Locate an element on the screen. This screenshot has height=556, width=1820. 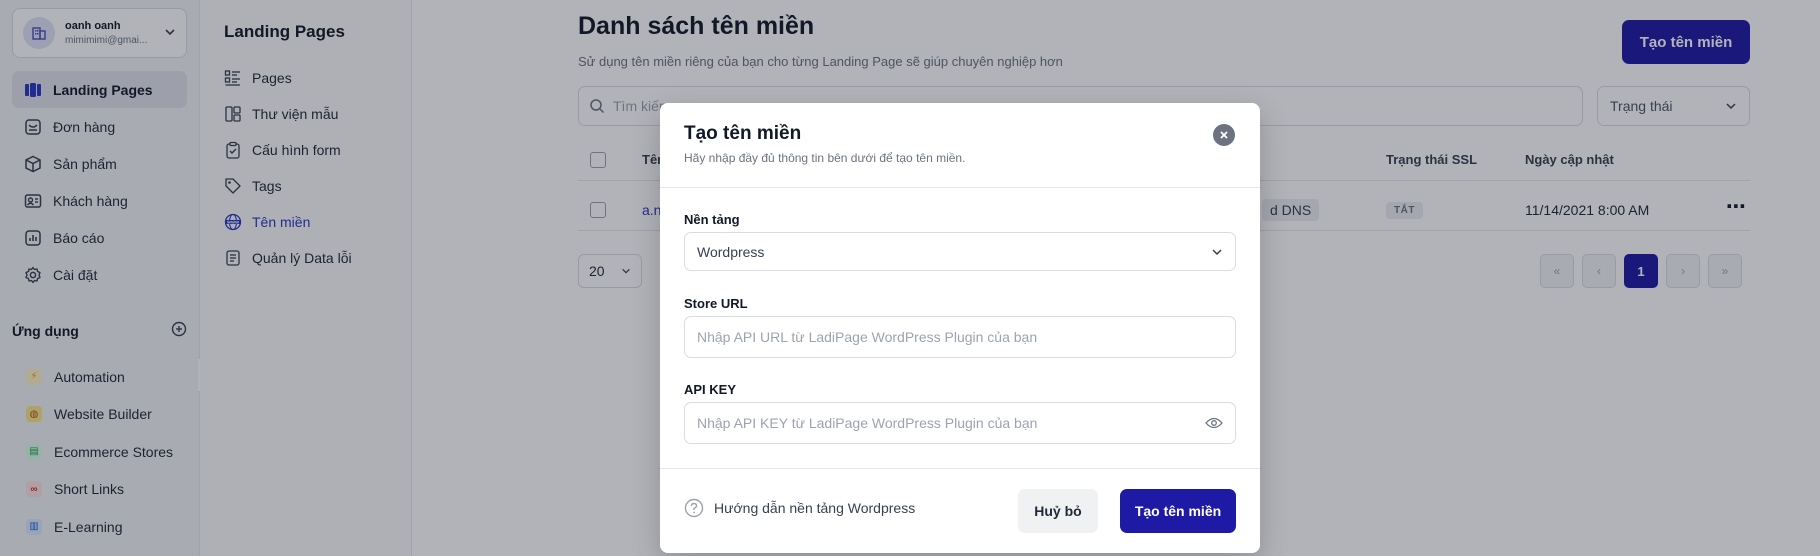
platform-guide-text: Hướng dẫn nền tảng Wordpress is located at coordinates (815, 508).